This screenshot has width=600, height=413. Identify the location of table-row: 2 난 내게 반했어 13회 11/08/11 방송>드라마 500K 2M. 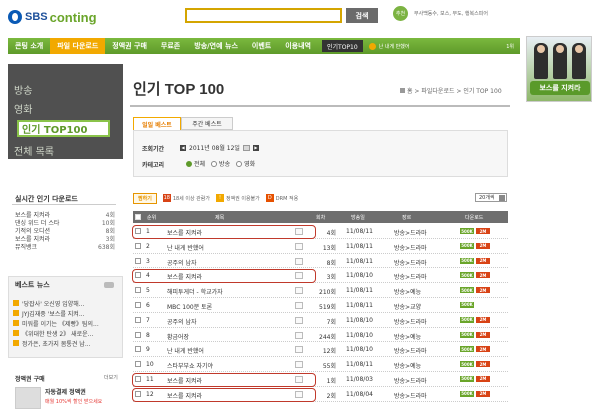
(320, 246).